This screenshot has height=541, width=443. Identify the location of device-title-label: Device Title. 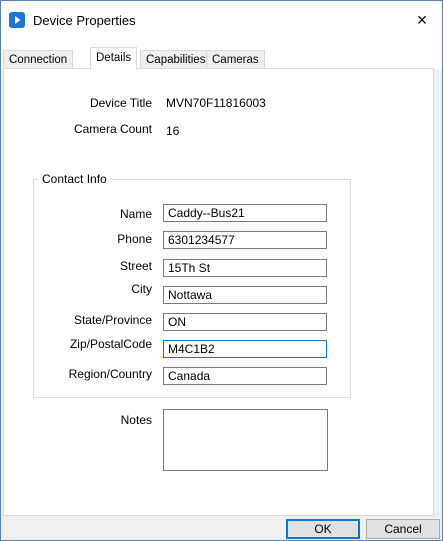
(120, 103).